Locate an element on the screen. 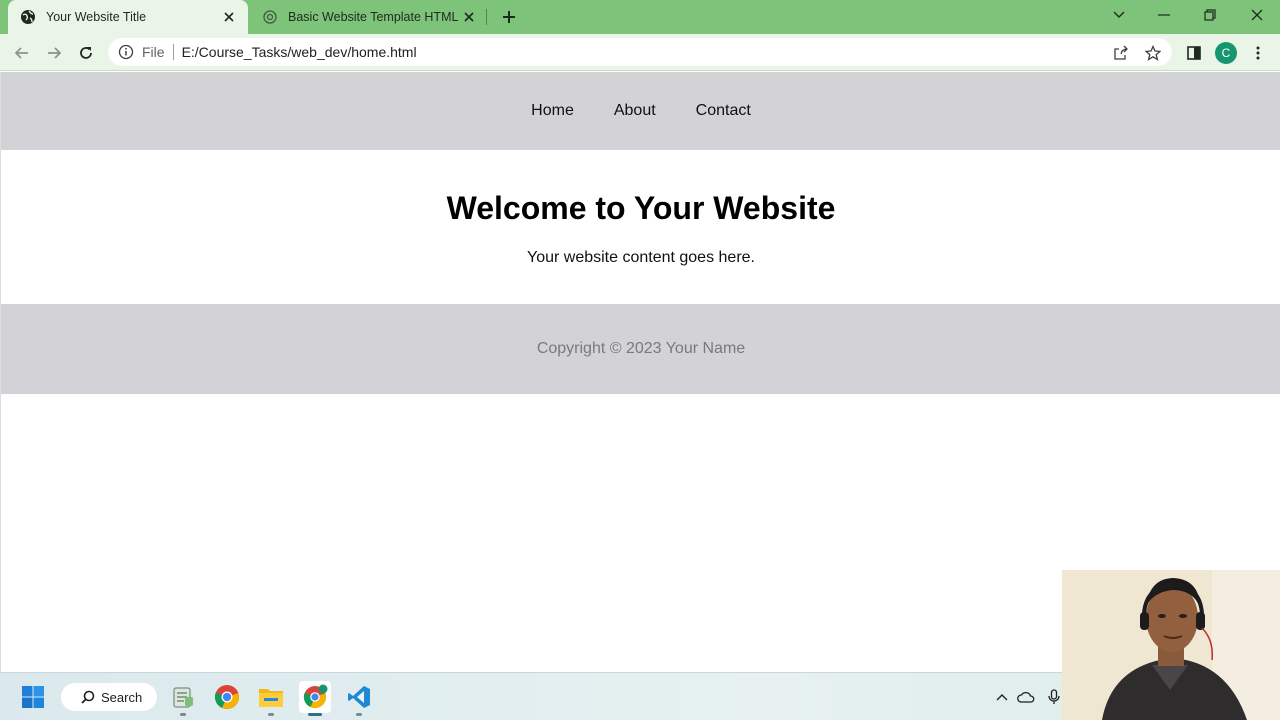  webcam-overlay is located at coordinates (1171, 645).